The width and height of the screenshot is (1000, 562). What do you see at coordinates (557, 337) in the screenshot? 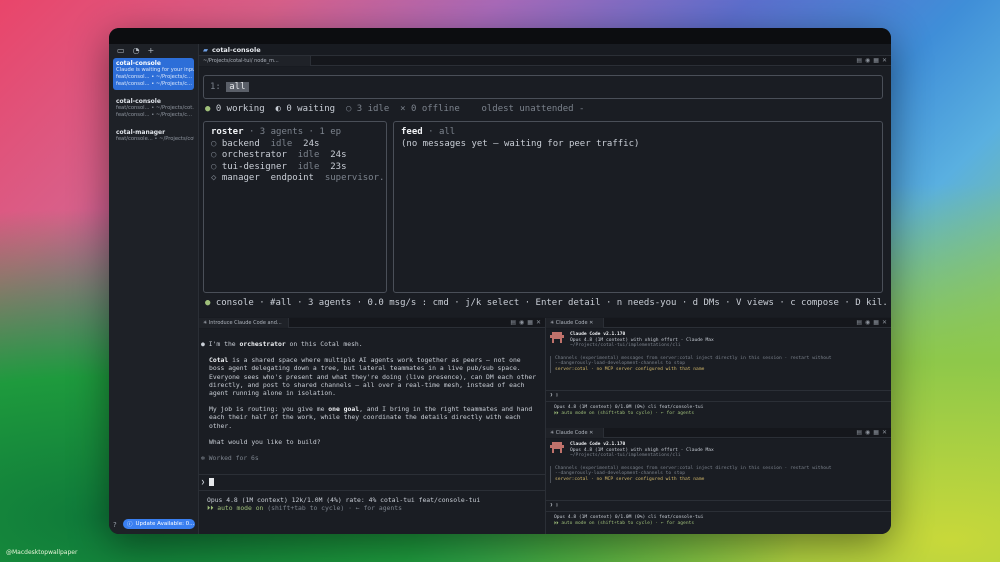
I see `claude-logo-icon` at bounding box center [557, 337].